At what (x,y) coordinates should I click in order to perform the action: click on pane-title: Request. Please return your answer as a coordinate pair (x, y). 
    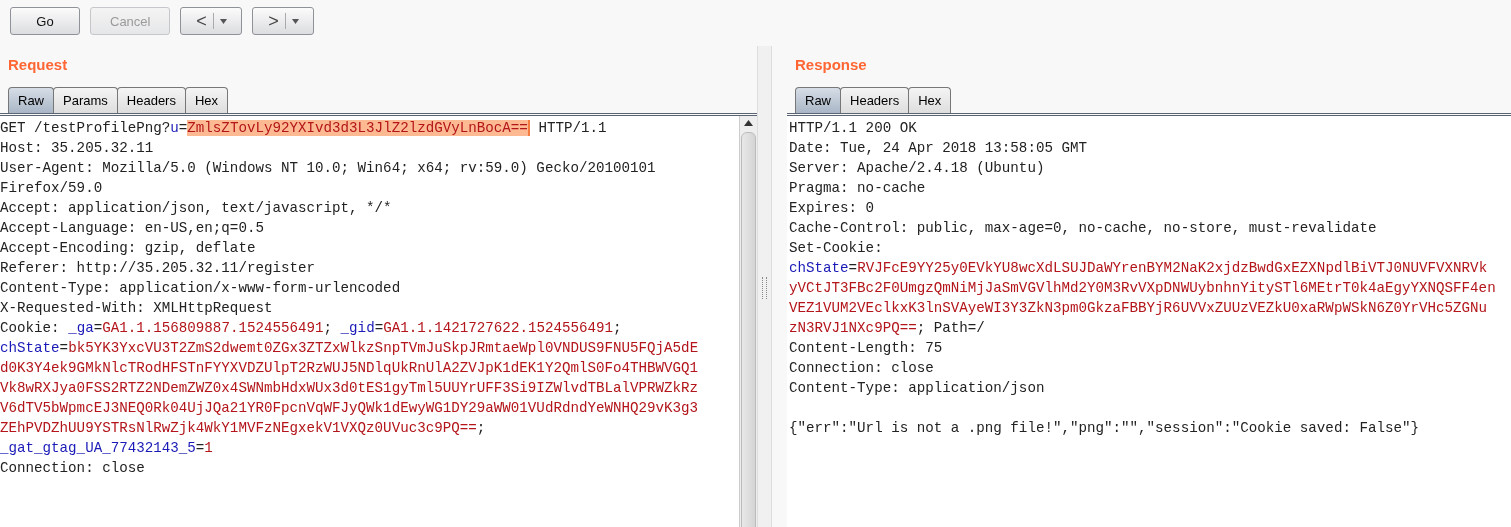
    Looking at the image, I should click on (38, 65).